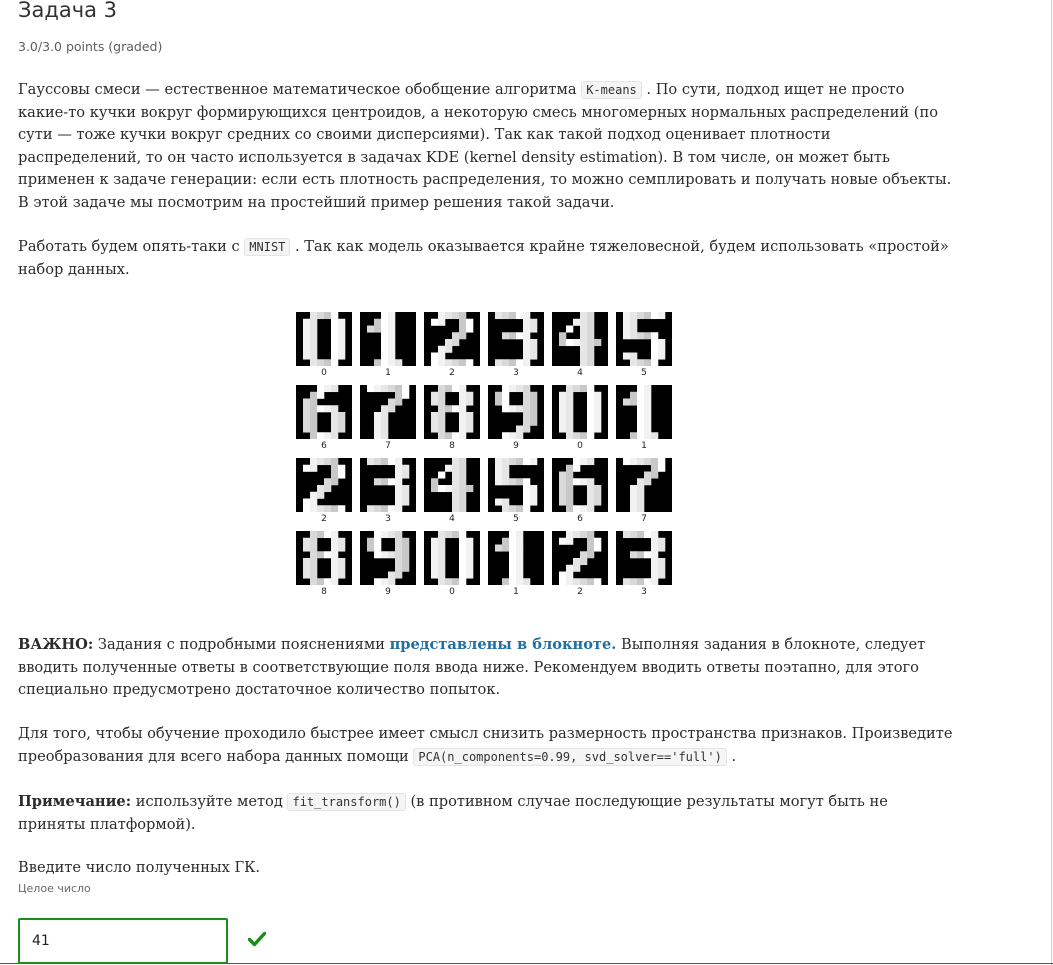 This screenshot has width=1053, height=965. What do you see at coordinates (123, 941) in the screenshot?
I see `answer-input` at bounding box center [123, 941].